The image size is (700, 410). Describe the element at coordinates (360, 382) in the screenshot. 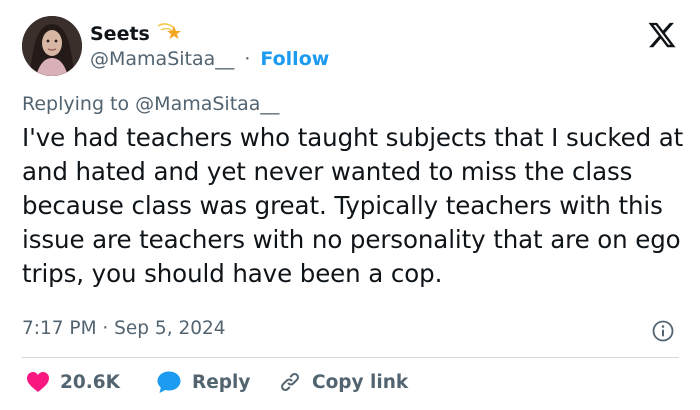

I see `copy-link-label: Copy link` at that location.